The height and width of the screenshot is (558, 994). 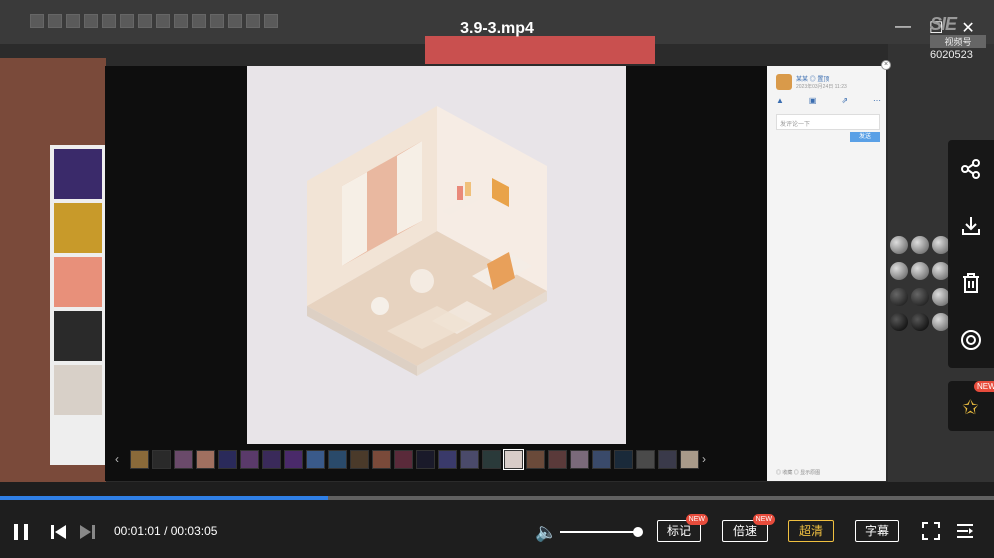 I want to click on current-time: 00:01:01, so click(x=137, y=531).